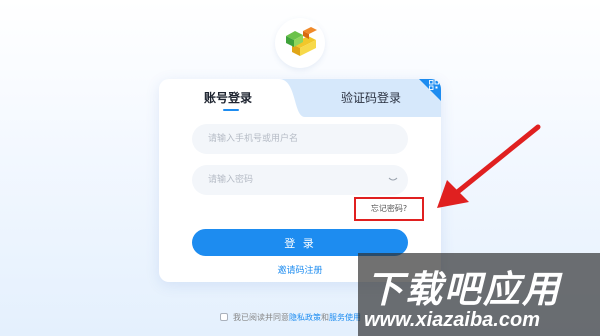  What do you see at coordinates (228, 98) in the screenshot?
I see `tab-account-login-label: 账号登录` at bounding box center [228, 98].